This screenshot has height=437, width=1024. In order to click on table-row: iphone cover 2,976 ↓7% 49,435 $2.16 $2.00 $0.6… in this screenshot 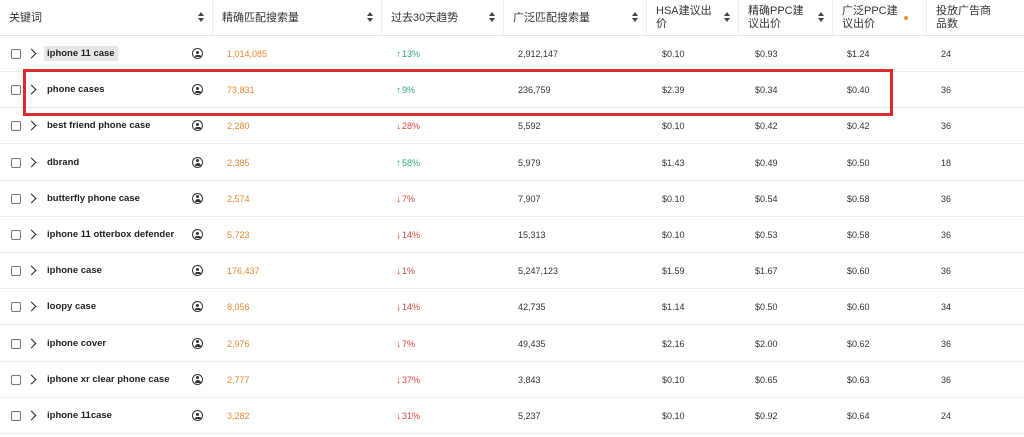, I will do `click(512, 344)`.